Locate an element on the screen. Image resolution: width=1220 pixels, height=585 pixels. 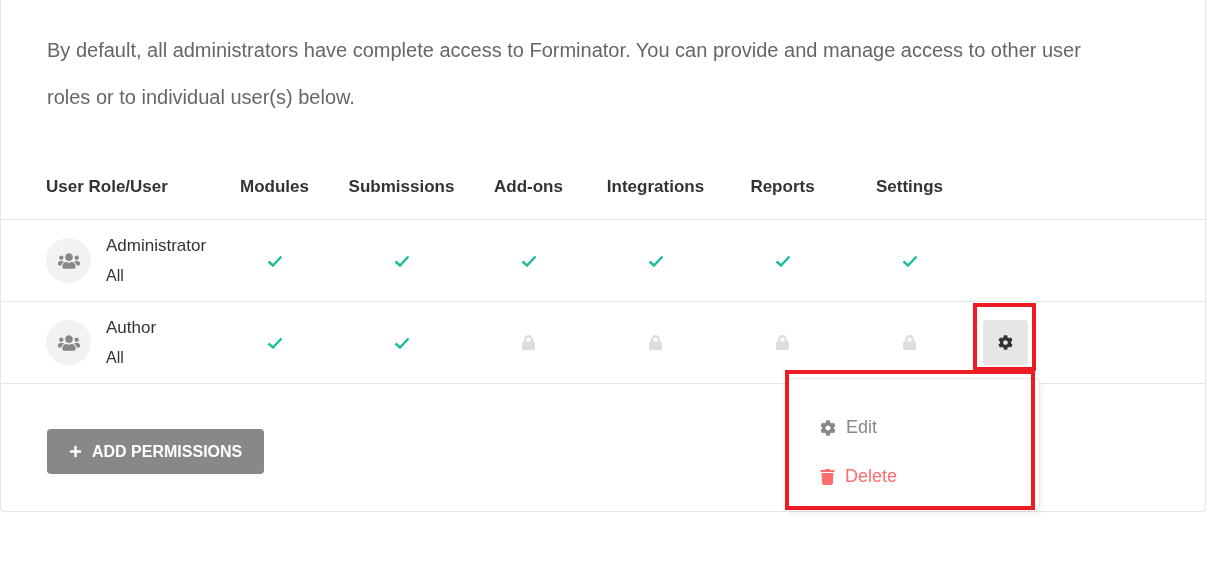
settings-button is located at coordinates (1005, 342).